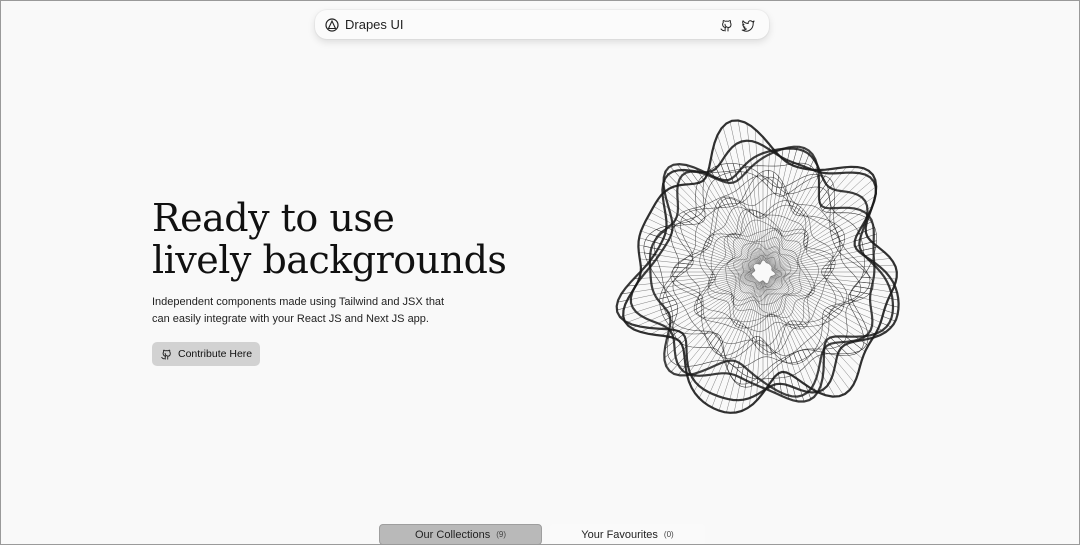  What do you see at coordinates (619, 534) in the screenshot?
I see `tab-label: Your Favourites` at bounding box center [619, 534].